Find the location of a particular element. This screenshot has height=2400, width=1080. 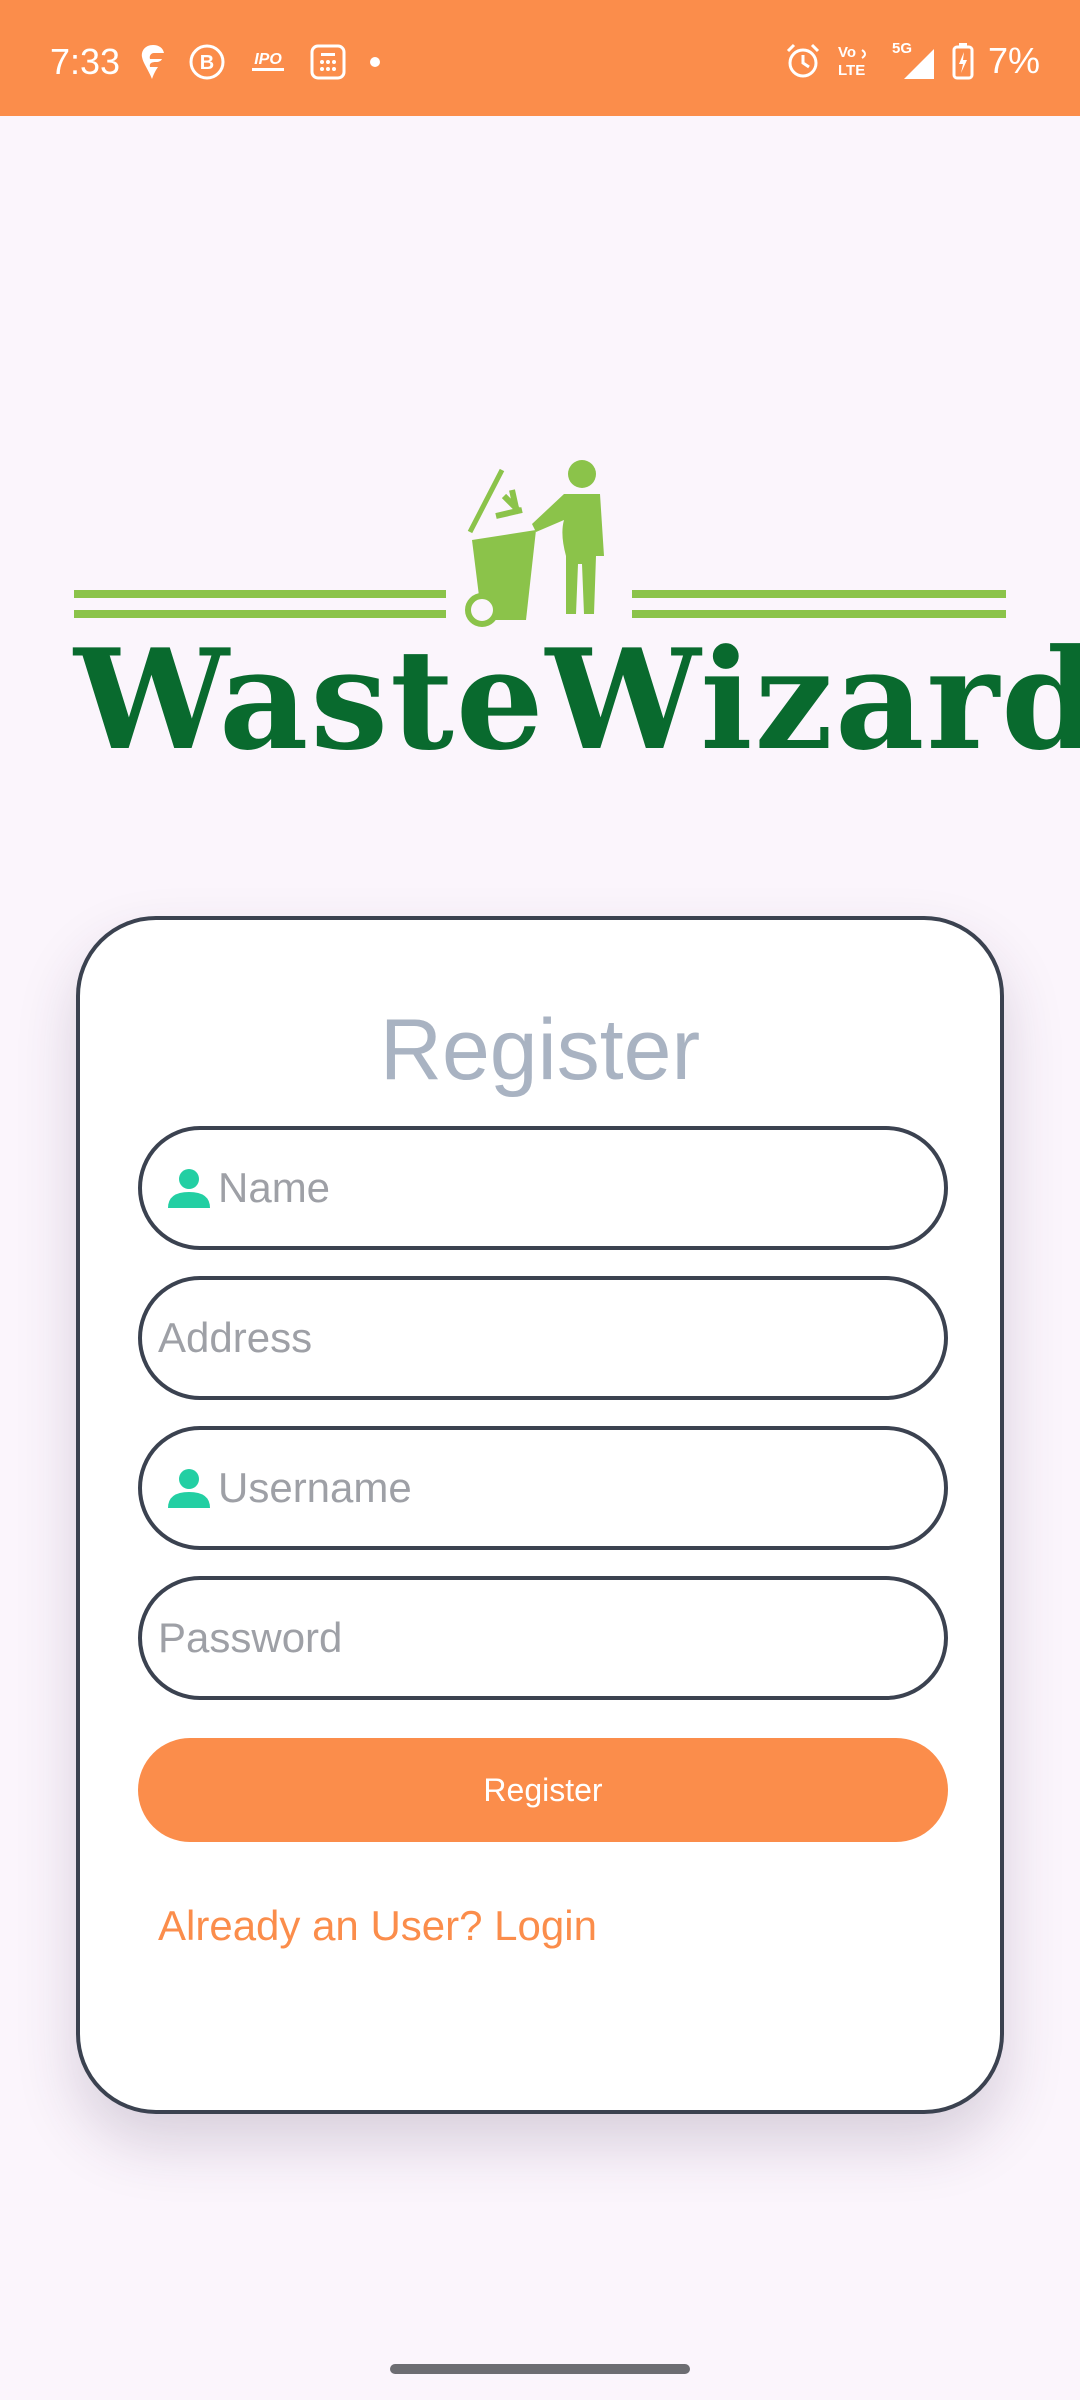

address-field: Address is located at coordinates (543, 1338).